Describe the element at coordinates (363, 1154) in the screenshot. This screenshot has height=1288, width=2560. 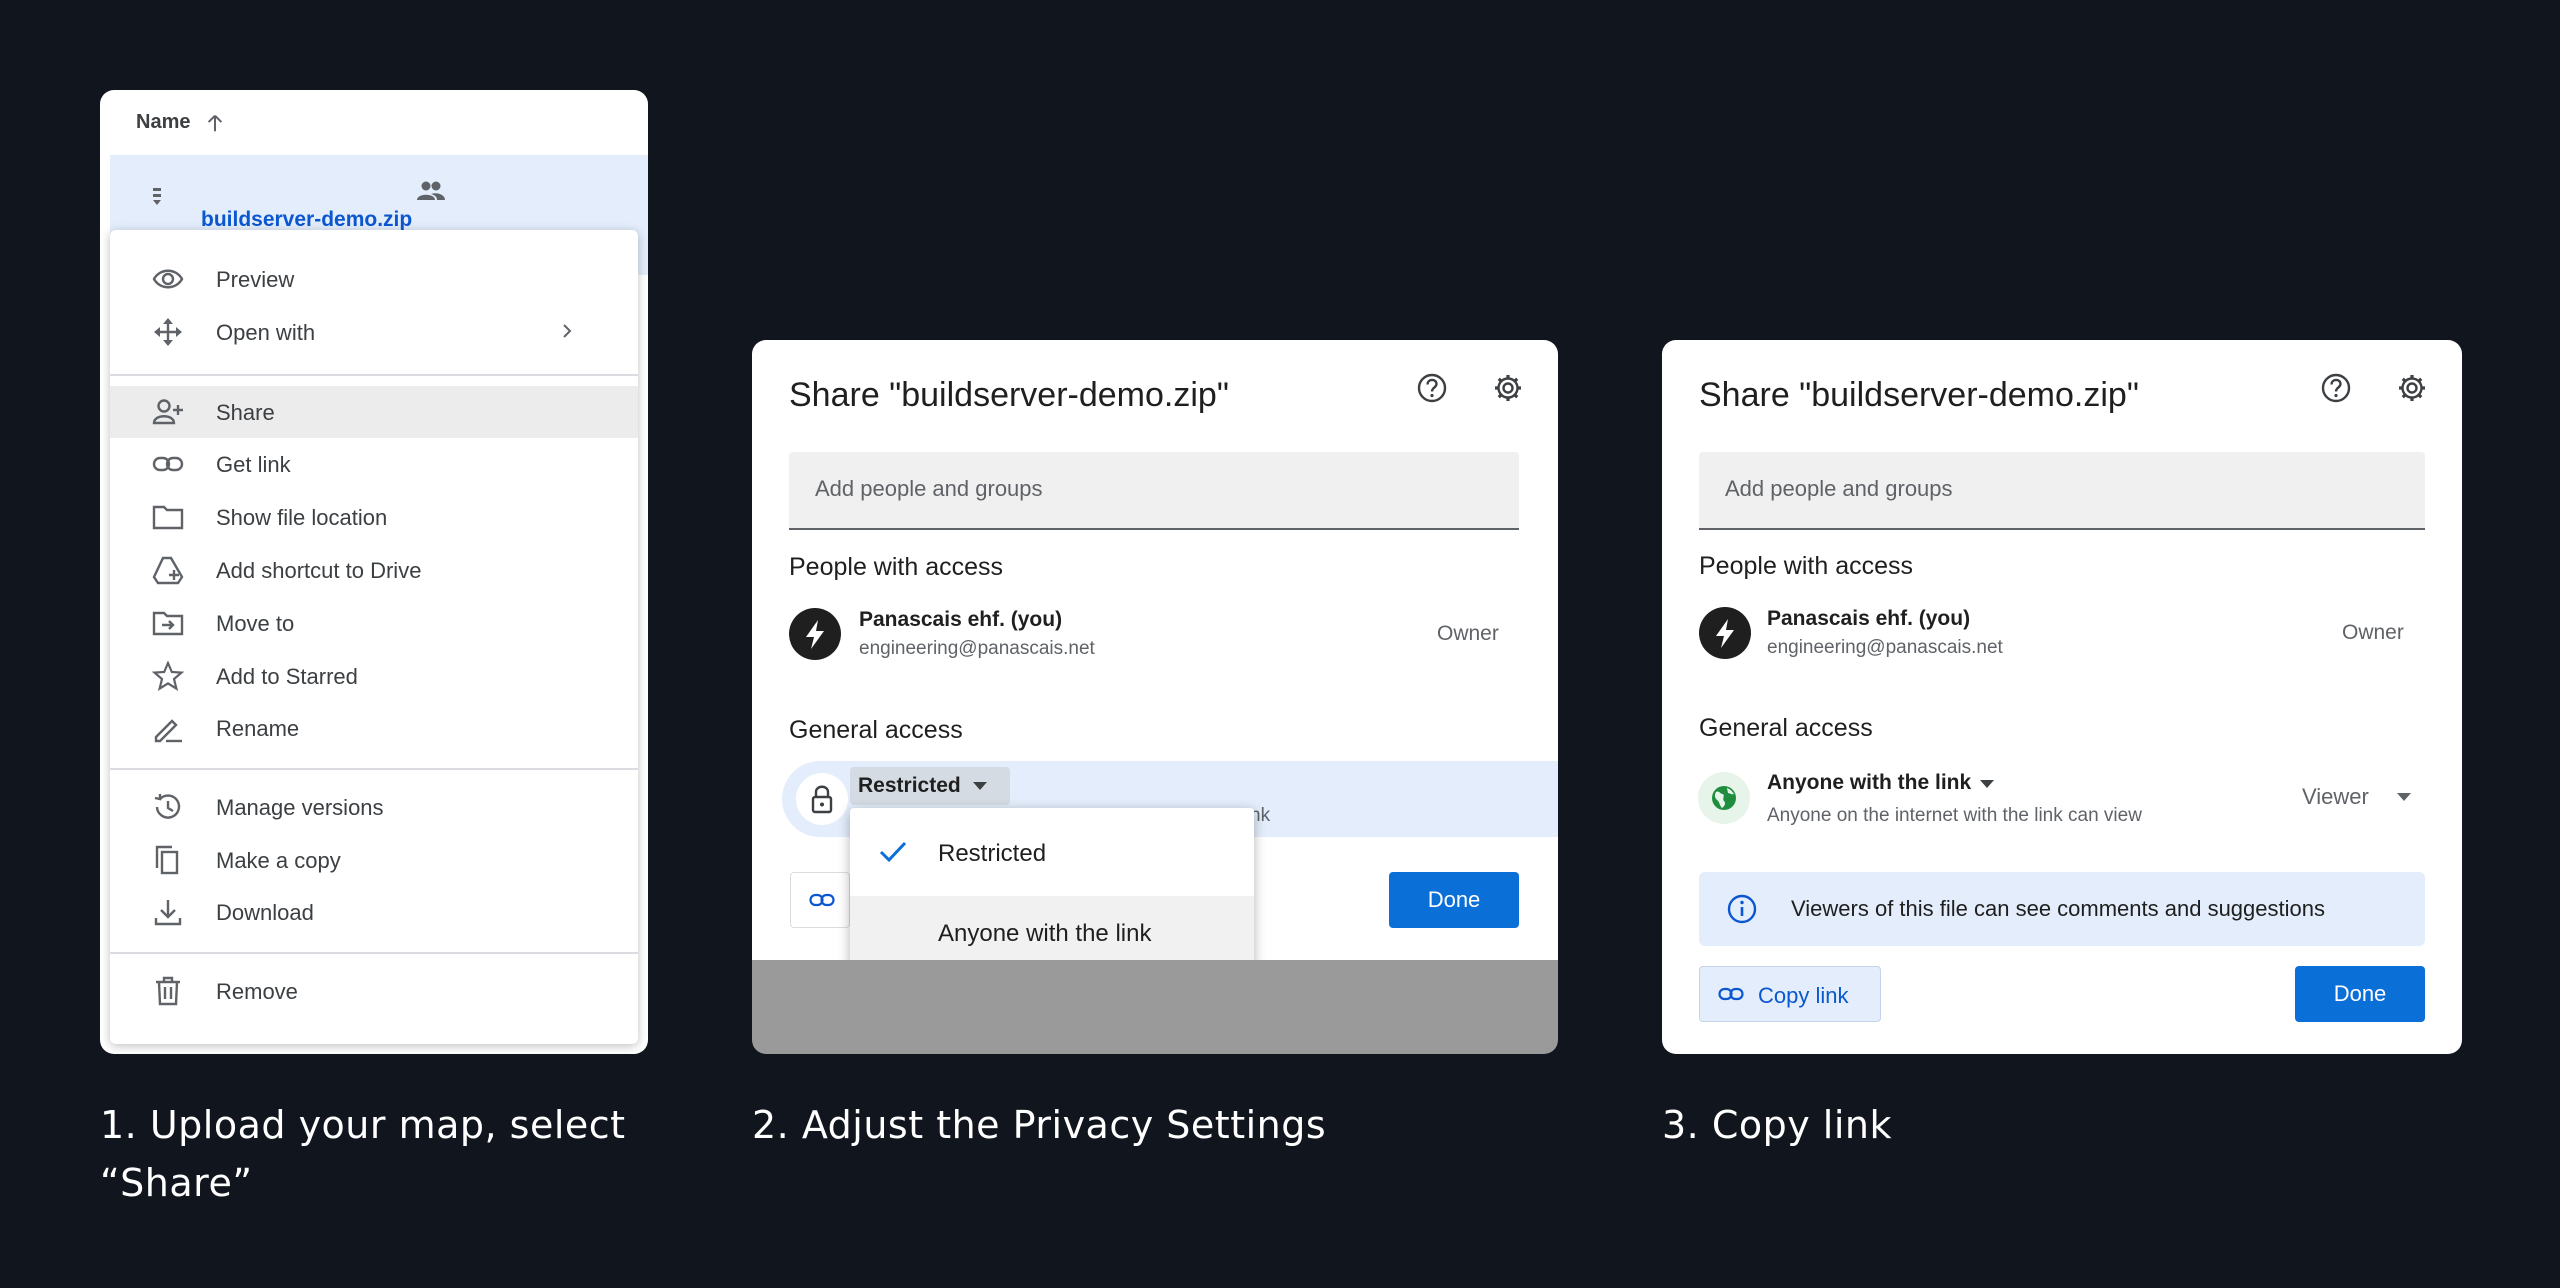
I see `step-1-caption: 1. Upload your map, select “Share”` at that location.